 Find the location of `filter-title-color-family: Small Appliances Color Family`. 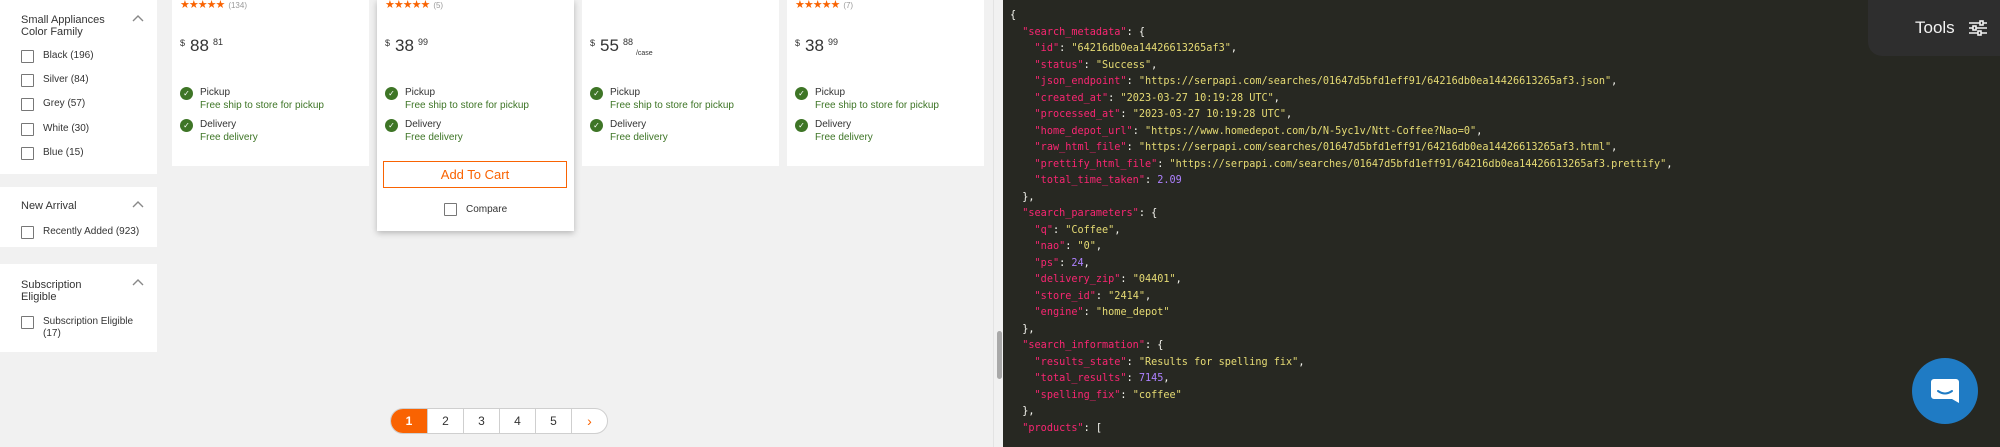

filter-title-color-family: Small Appliances Color Family is located at coordinates (63, 26).